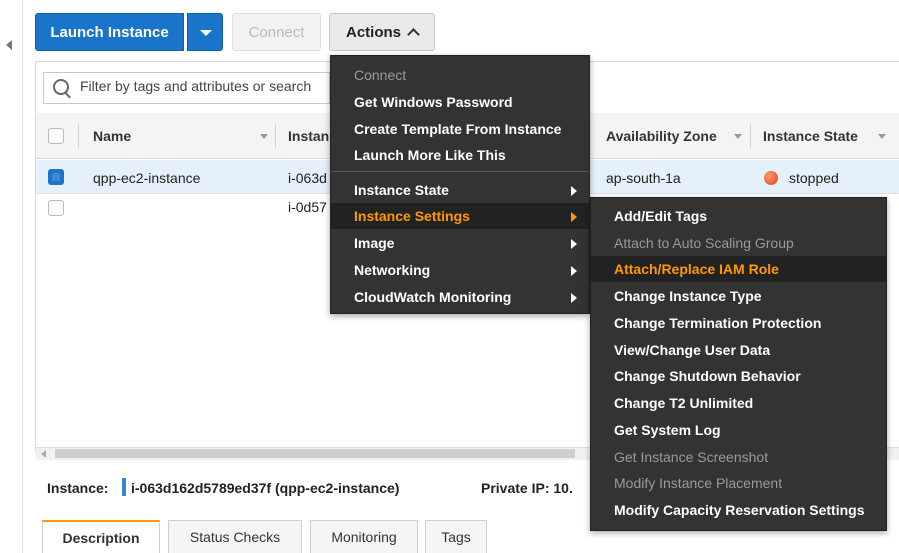  I want to click on actions-button: Actions, so click(382, 32).